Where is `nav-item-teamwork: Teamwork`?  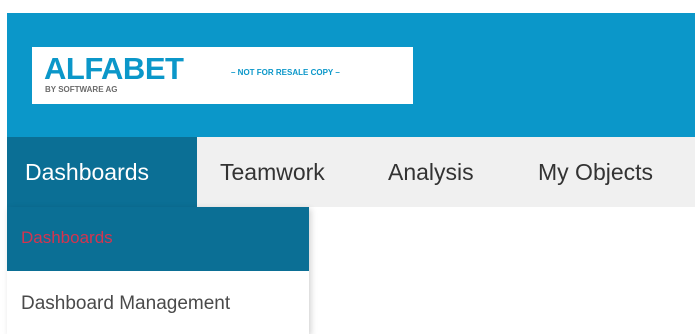 nav-item-teamwork: Teamwork is located at coordinates (272, 172).